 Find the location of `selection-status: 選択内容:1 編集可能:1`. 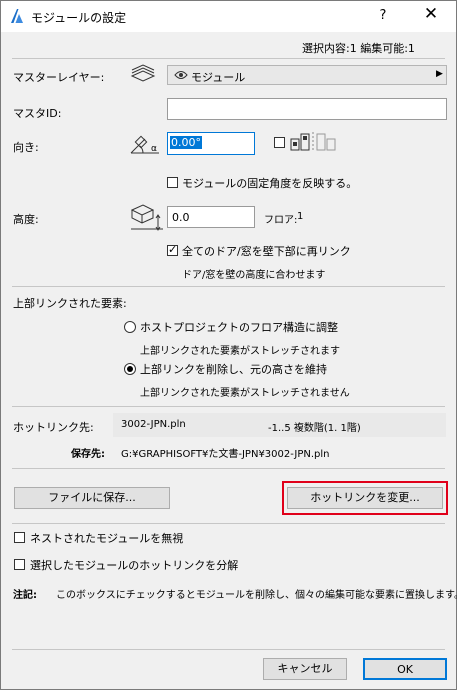

selection-status: 選択内容:1 編集可能:1 is located at coordinates (358, 48).